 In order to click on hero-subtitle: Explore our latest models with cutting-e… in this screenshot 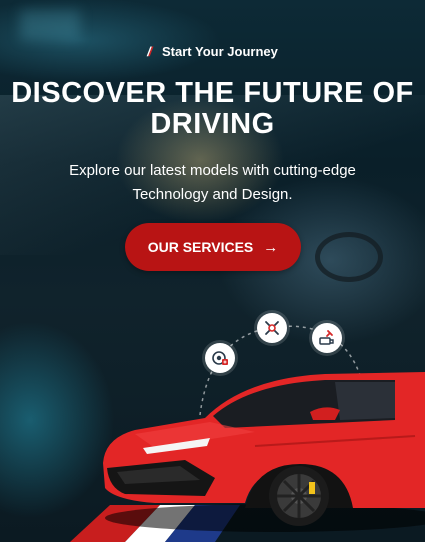, I will do `click(212, 183)`.